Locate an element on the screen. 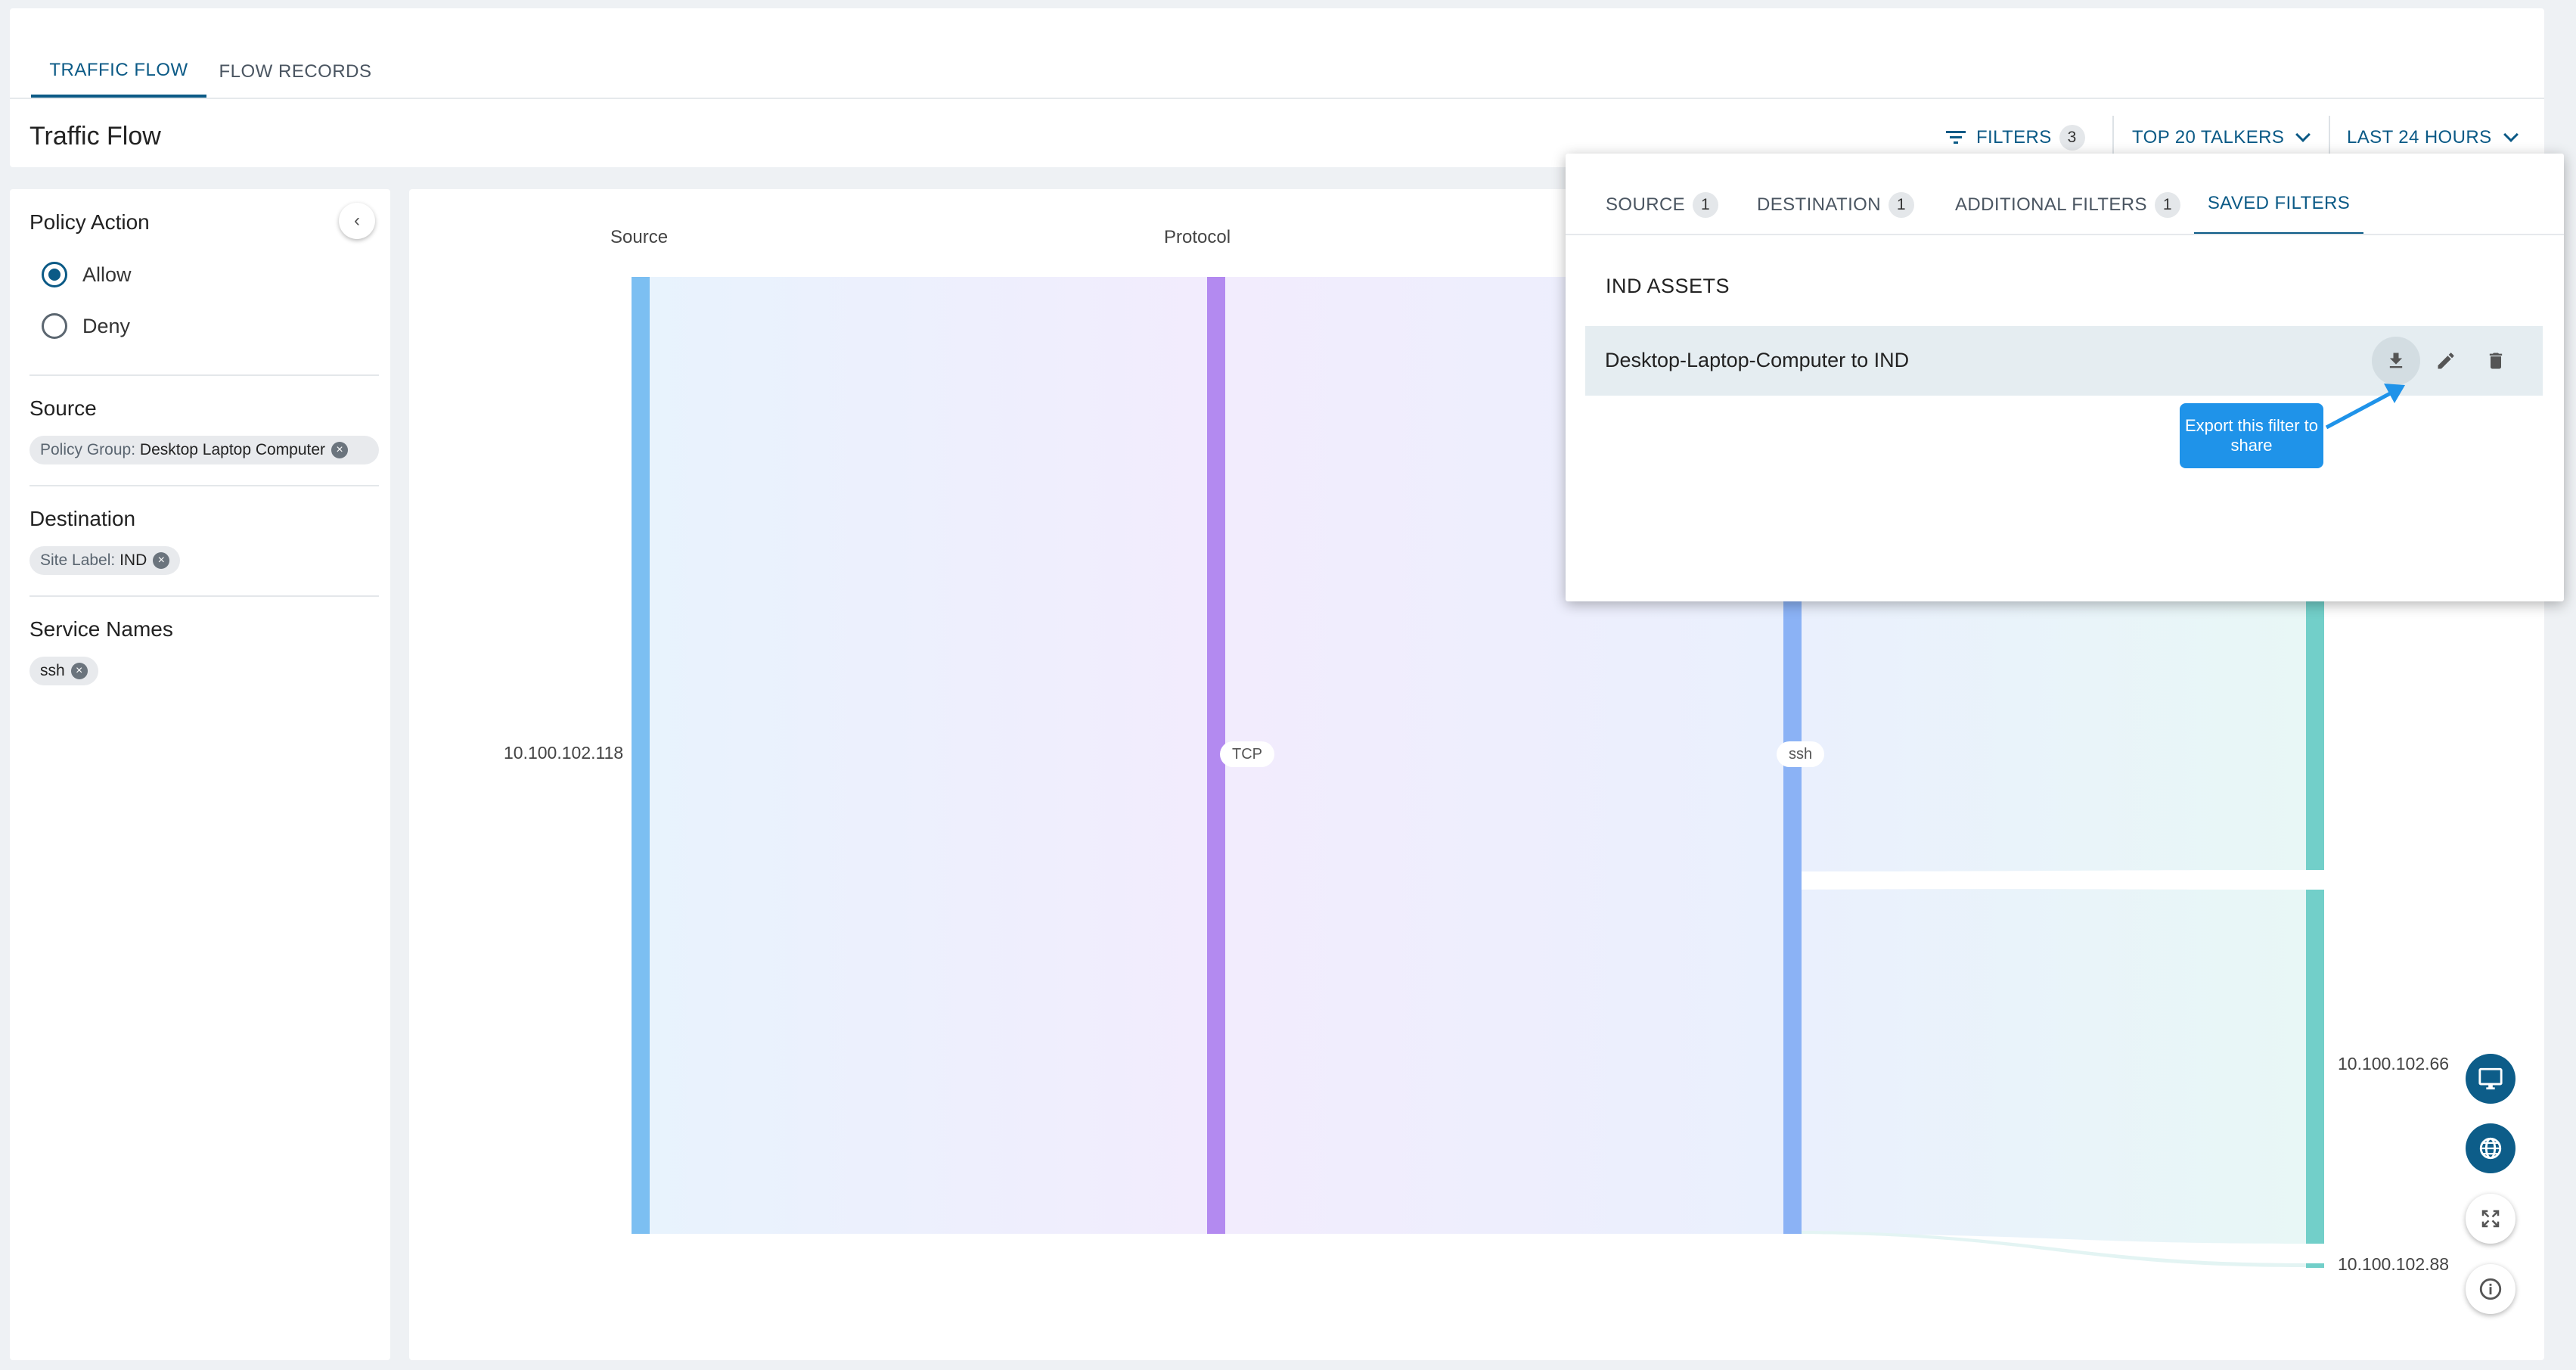  node-source is located at coordinates (641, 755).